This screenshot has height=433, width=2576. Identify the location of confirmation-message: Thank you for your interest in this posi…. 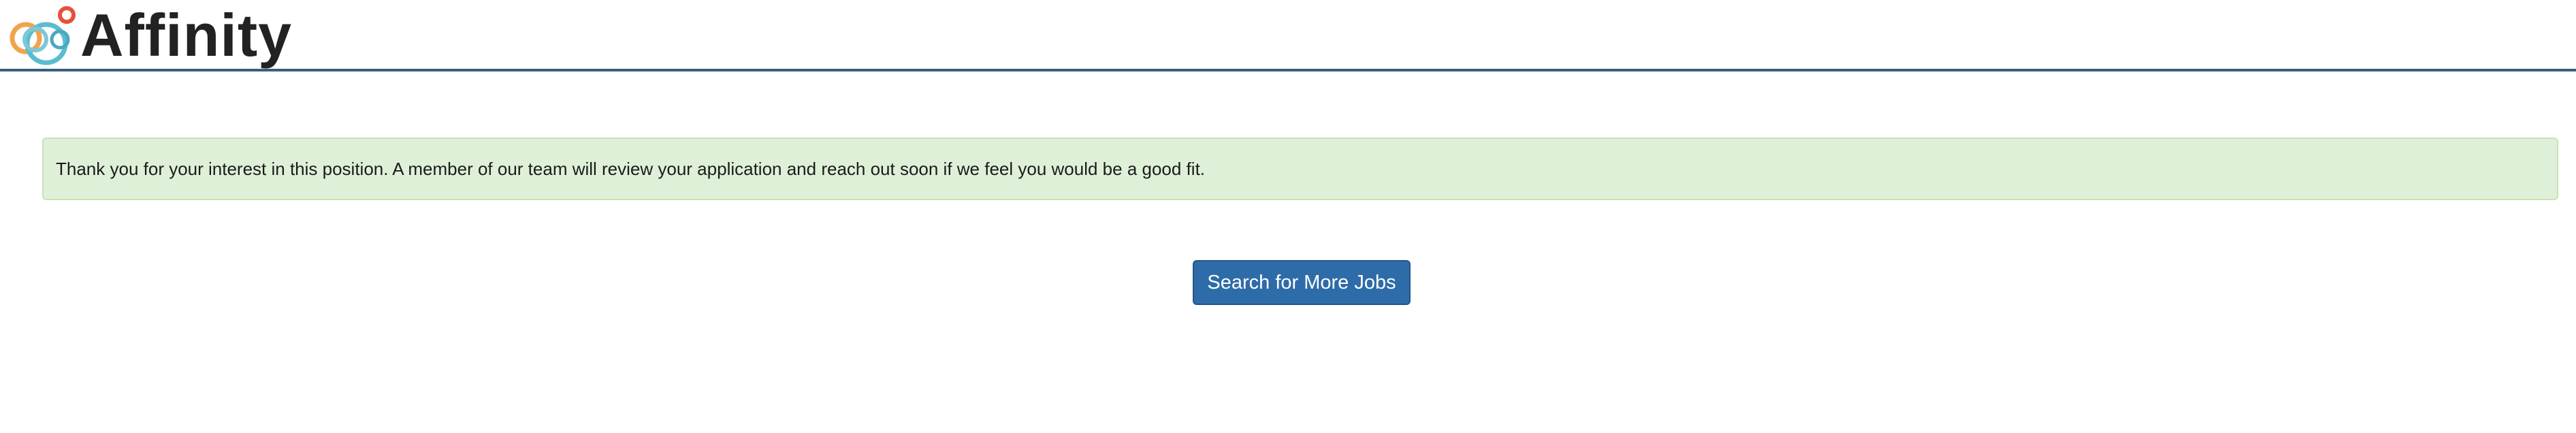
(631, 168).